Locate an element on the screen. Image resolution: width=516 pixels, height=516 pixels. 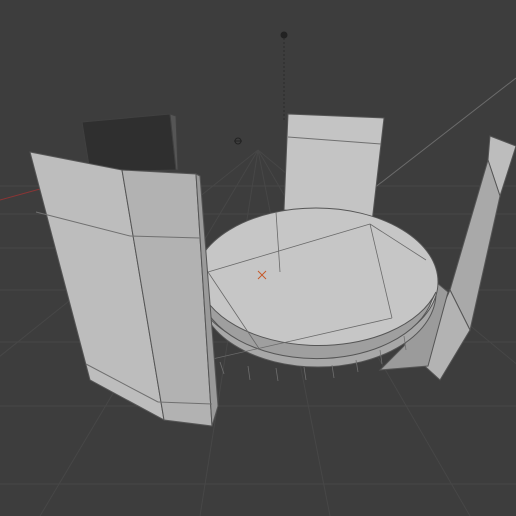
pillar-back-left is located at coordinates (130, 143).